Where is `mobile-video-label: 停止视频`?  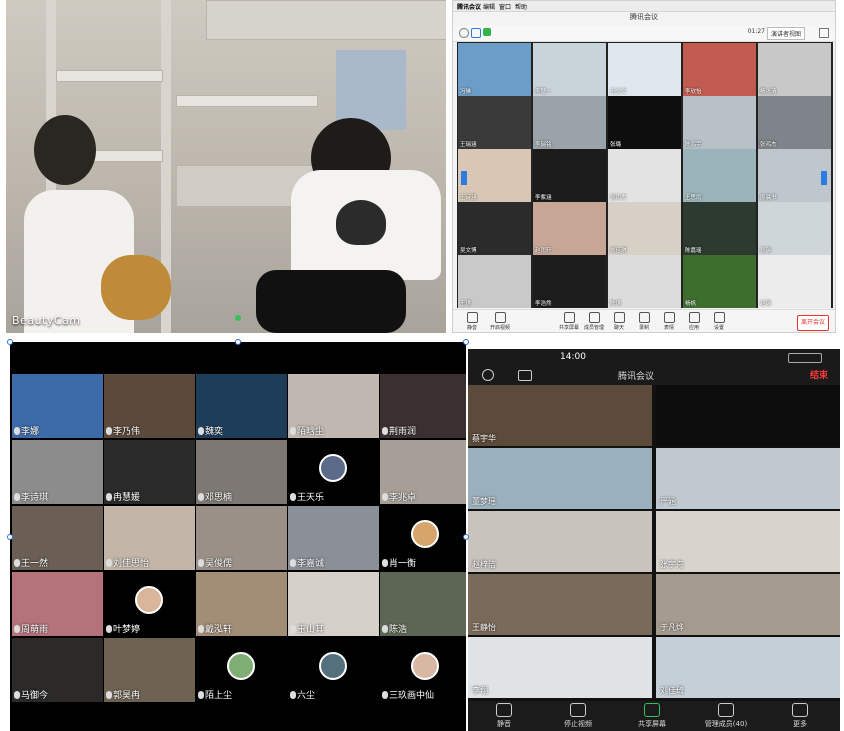 mobile-video-label: 停止视频 is located at coordinates (578, 724).